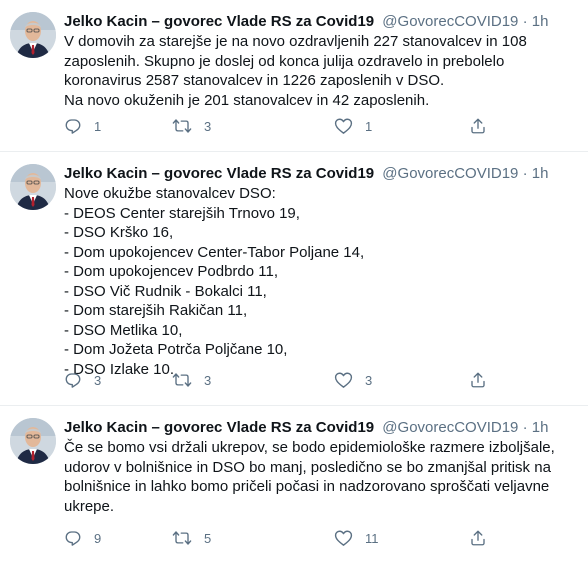 The height and width of the screenshot is (564, 588). I want to click on like-count: 11, so click(372, 538).